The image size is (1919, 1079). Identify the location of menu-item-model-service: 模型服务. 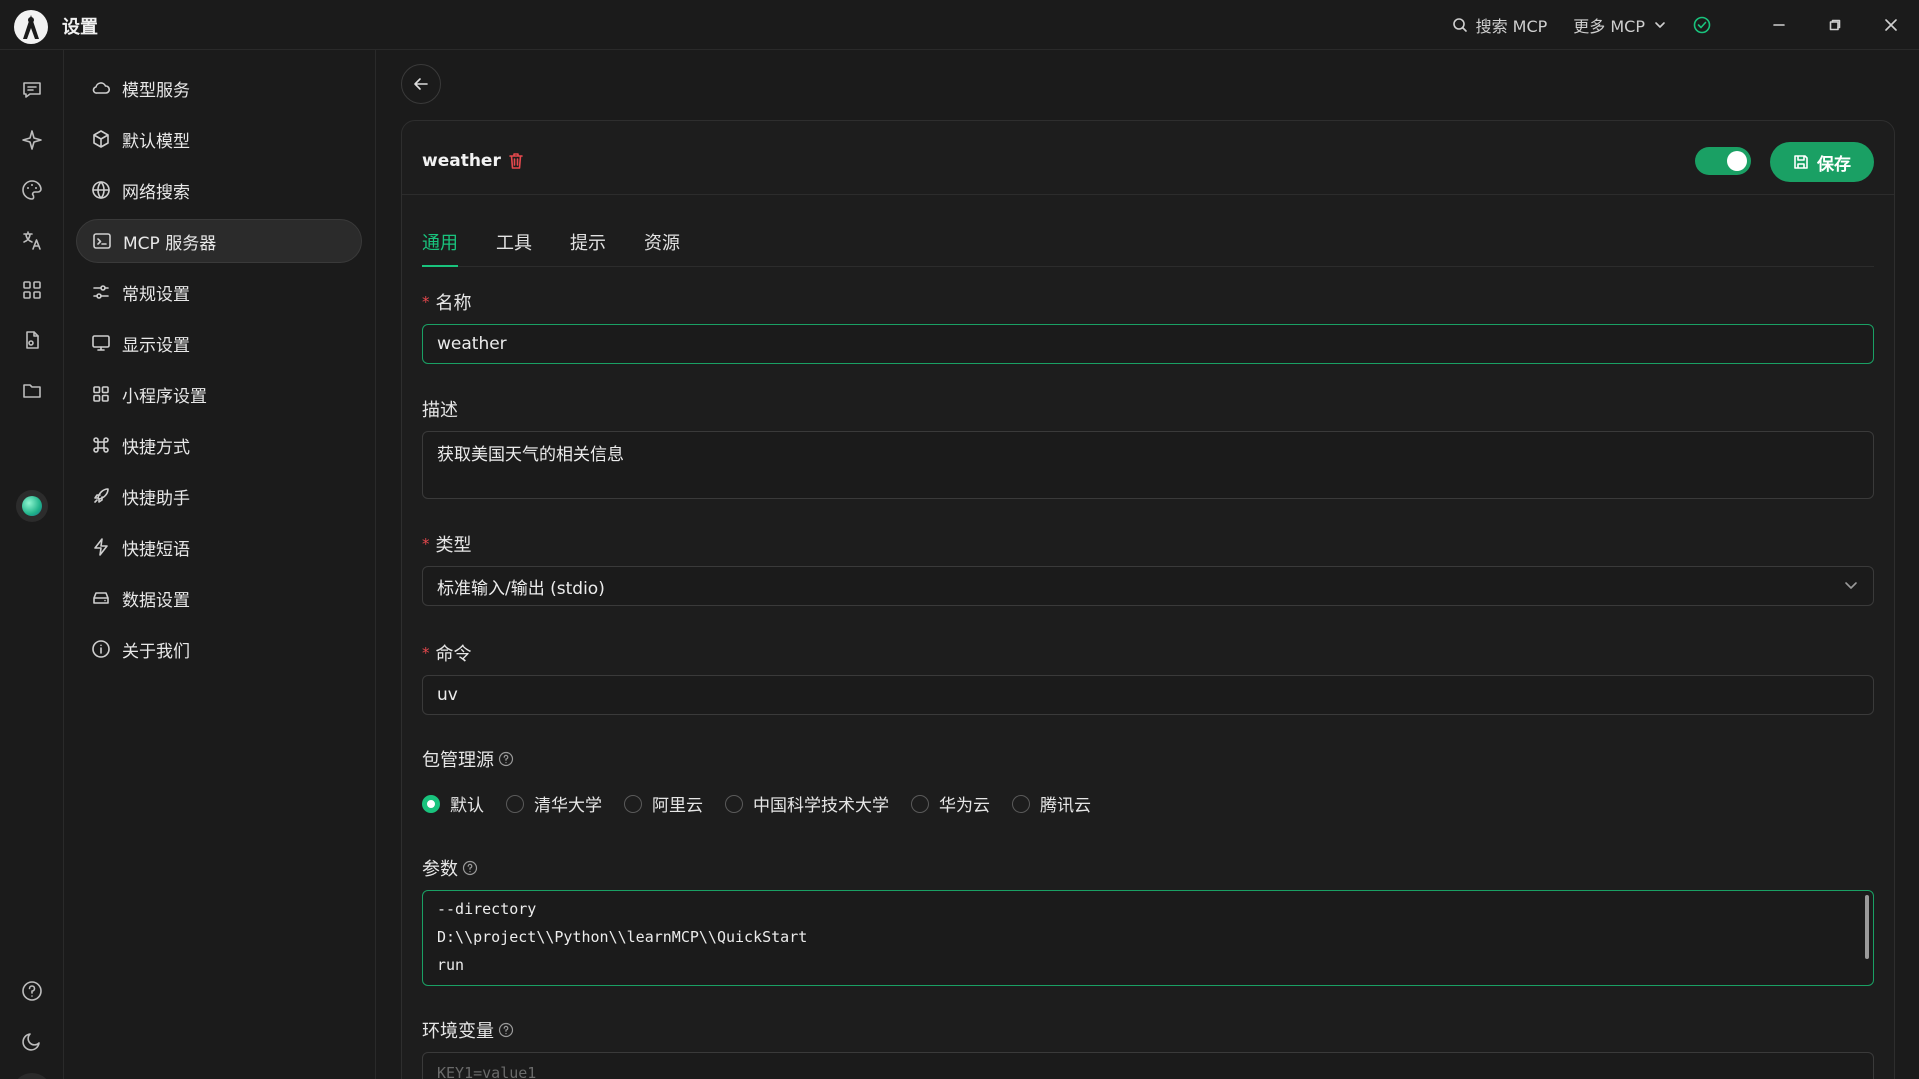
(219, 88).